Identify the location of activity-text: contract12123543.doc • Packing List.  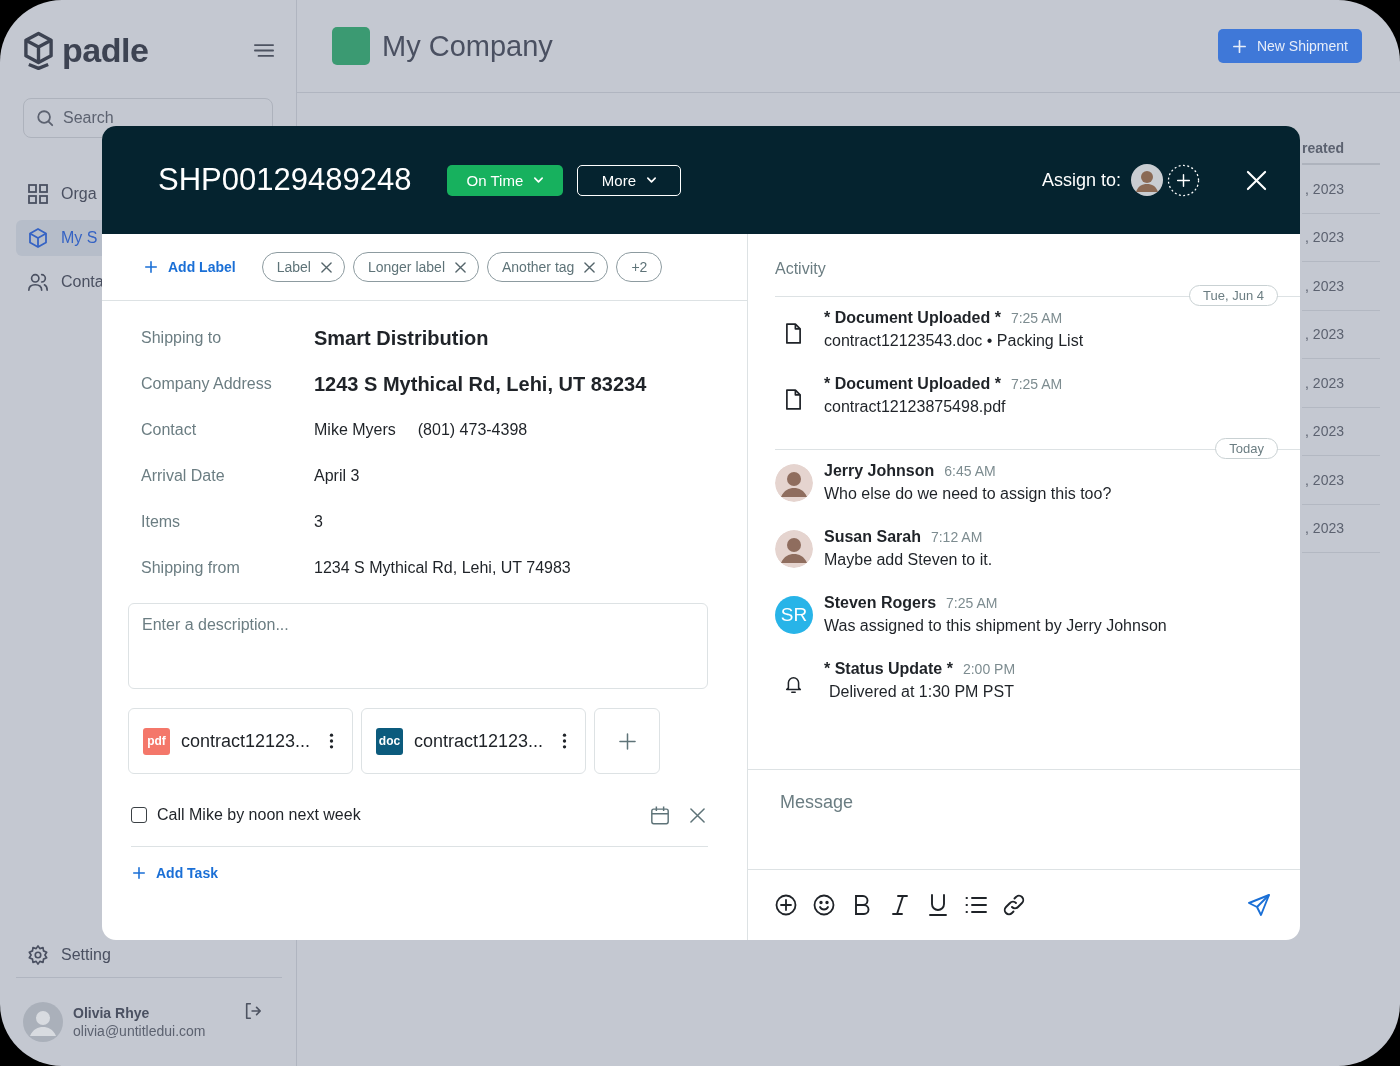
(954, 341).